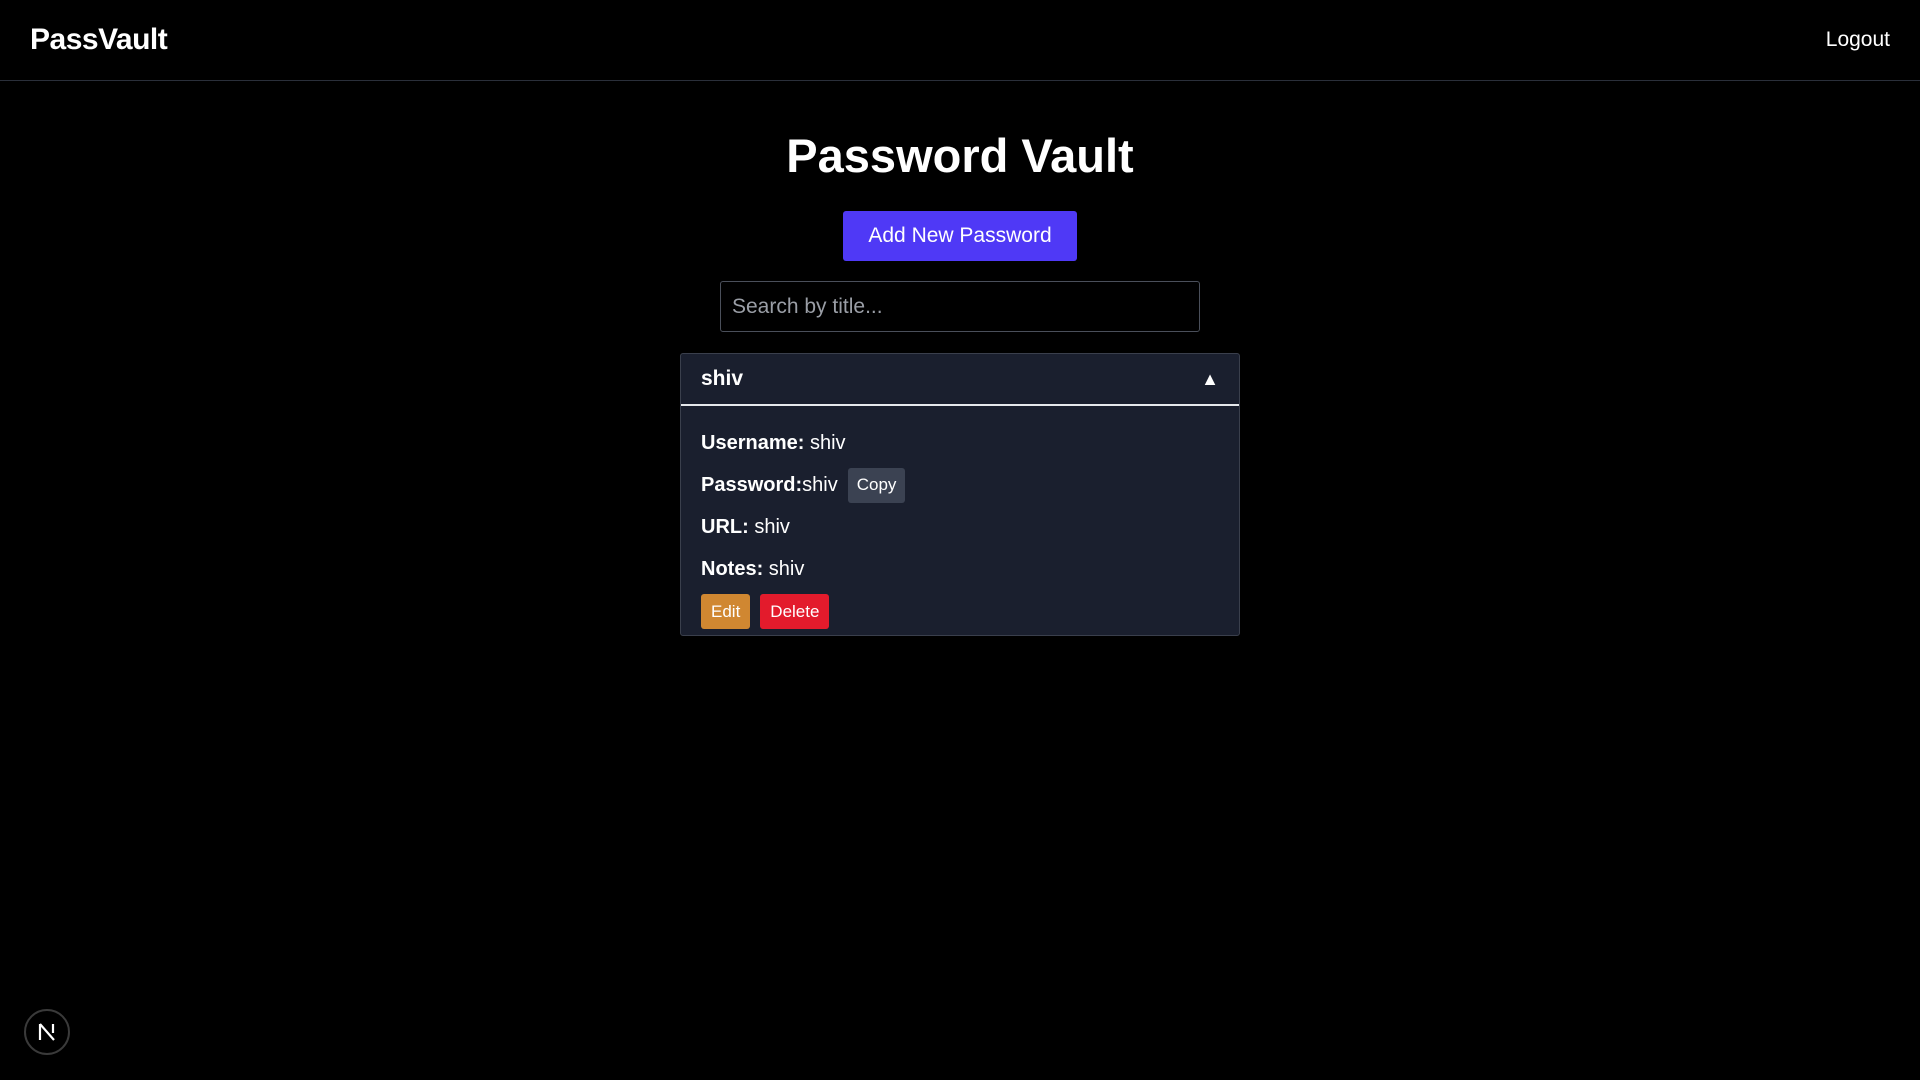 The image size is (1920, 1080). Describe the element at coordinates (752, 484) in the screenshot. I see `password-label: Password:` at that location.